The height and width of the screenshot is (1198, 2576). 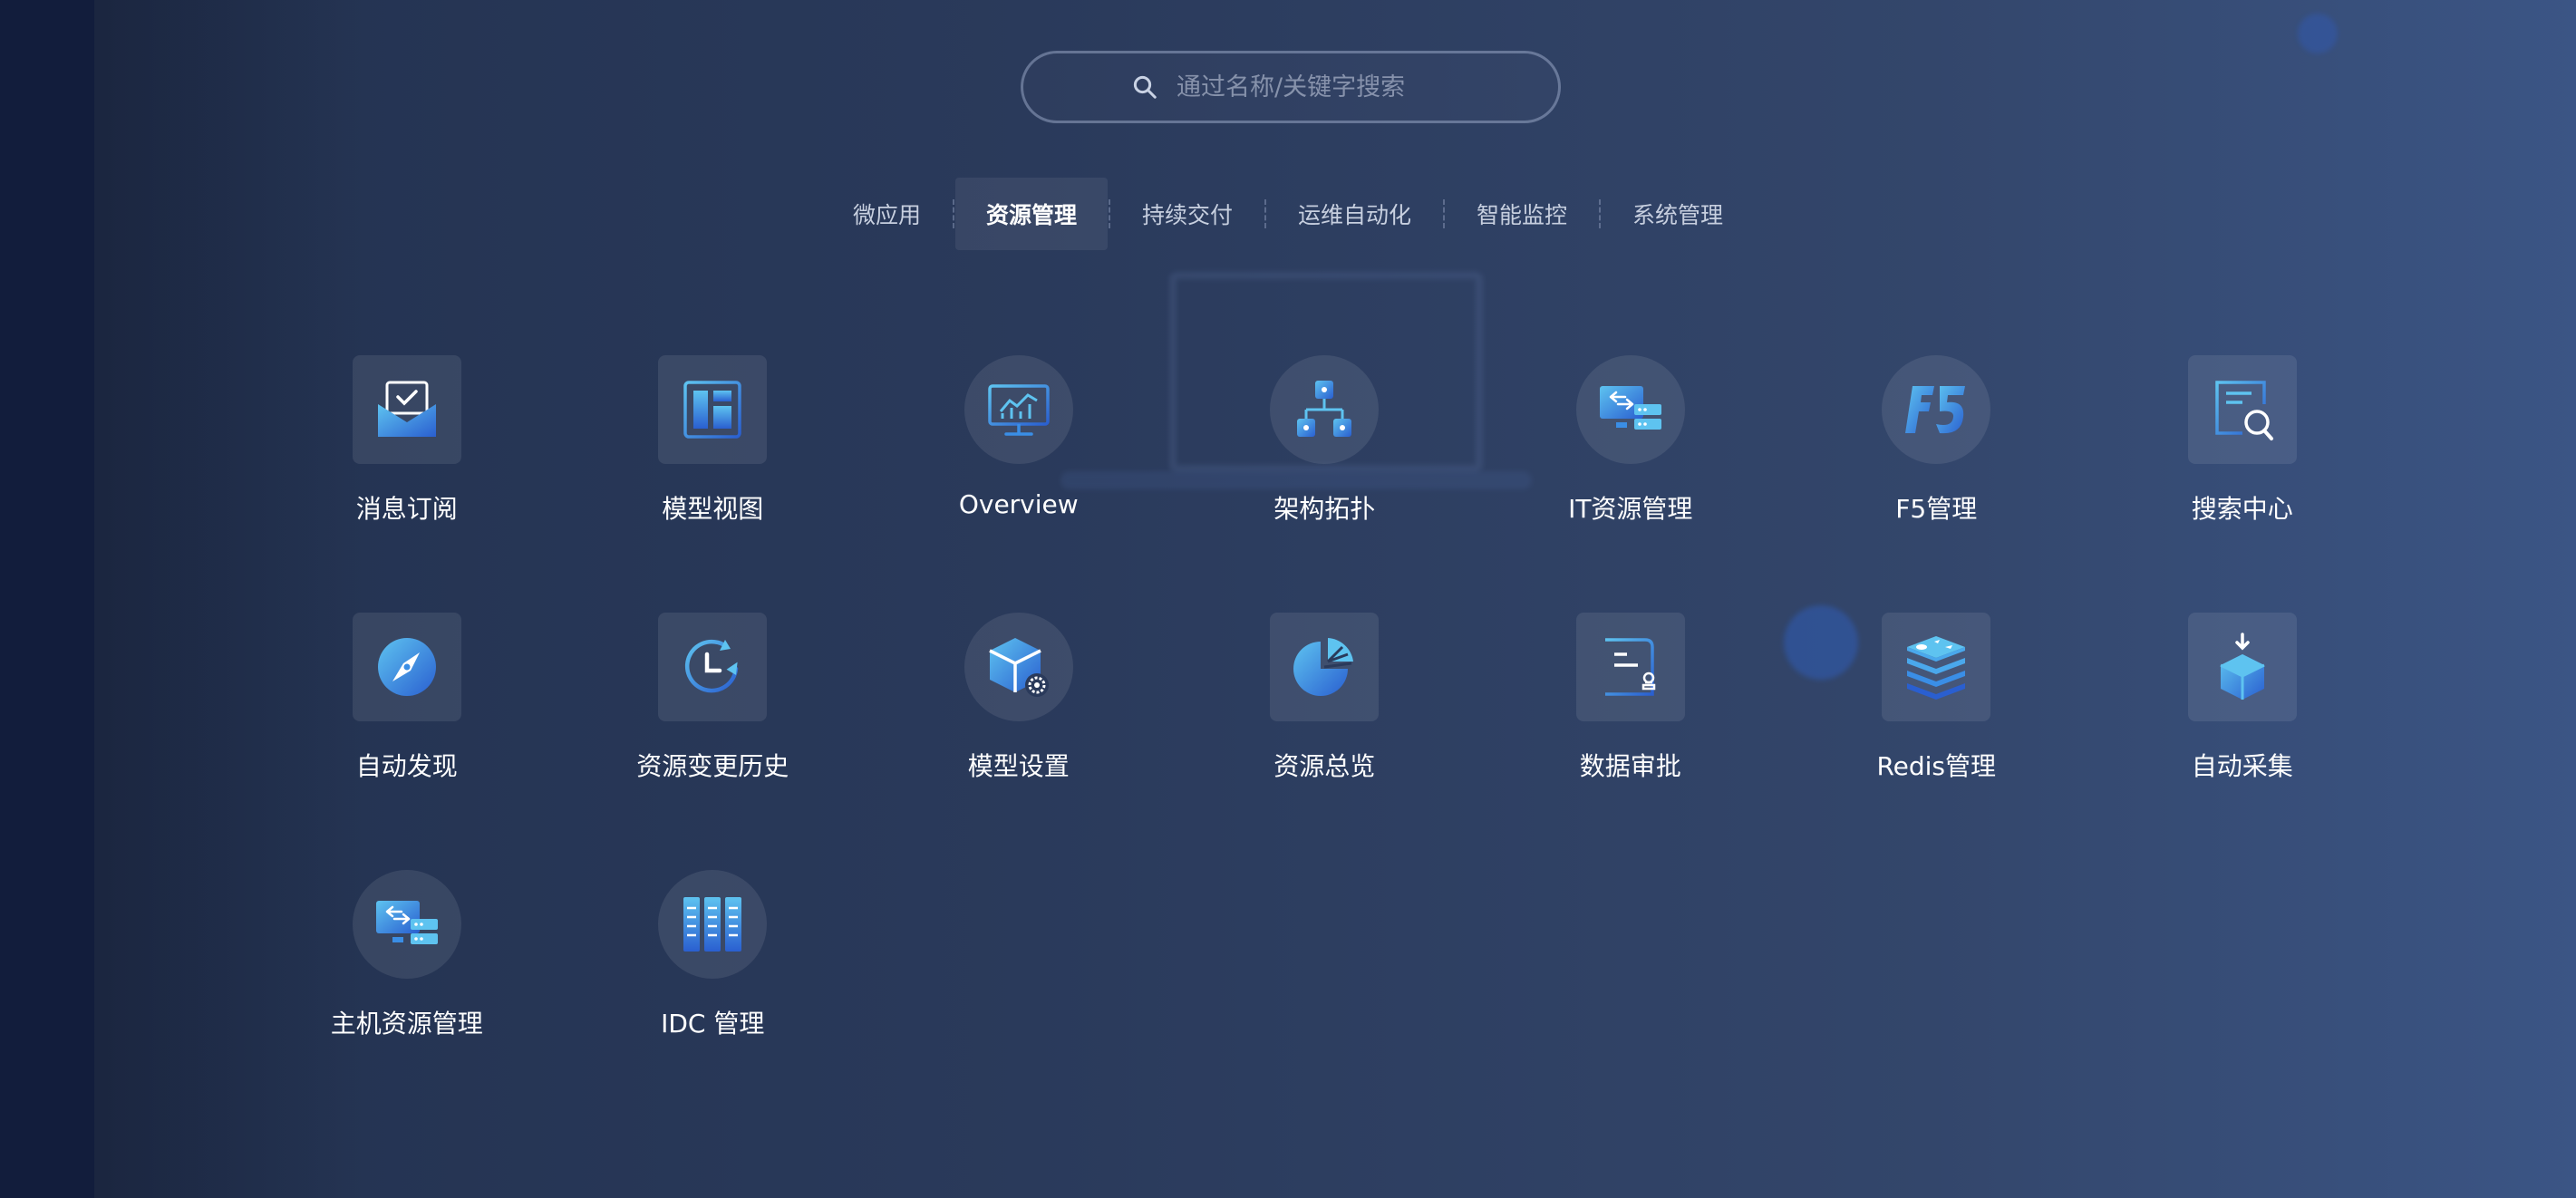 I want to click on topology-icon, so click(x=1324, y=409).